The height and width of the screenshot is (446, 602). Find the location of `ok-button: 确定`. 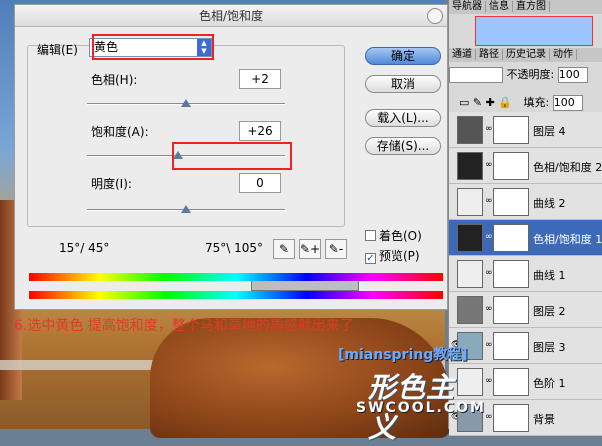

ok-button: 确定 is located at coordinates (403, 56).